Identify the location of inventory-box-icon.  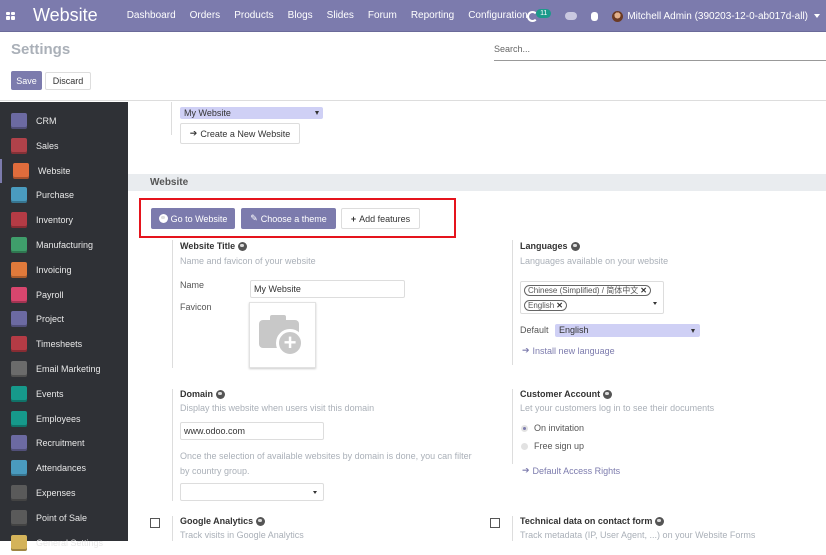
(19, 220).